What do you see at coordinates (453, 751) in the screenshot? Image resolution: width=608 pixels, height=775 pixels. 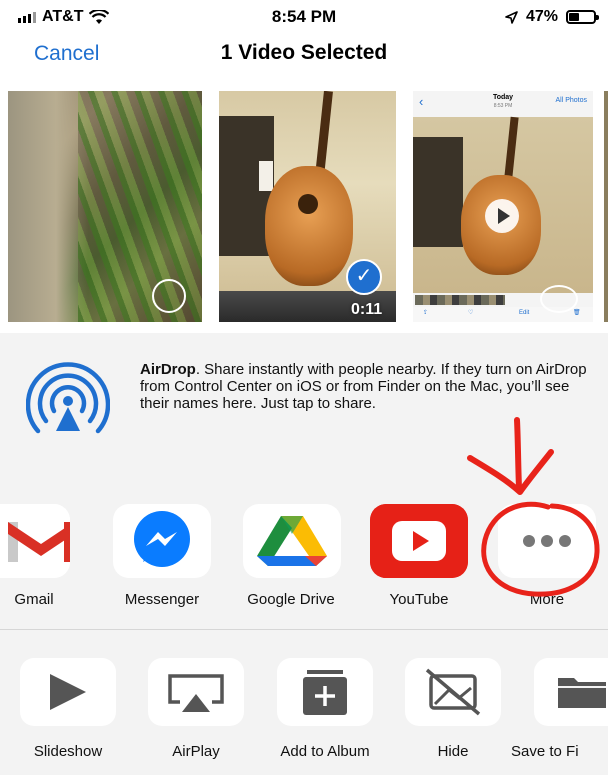 I see `action-label-hide: Hide` at bounding box center [453, 751].